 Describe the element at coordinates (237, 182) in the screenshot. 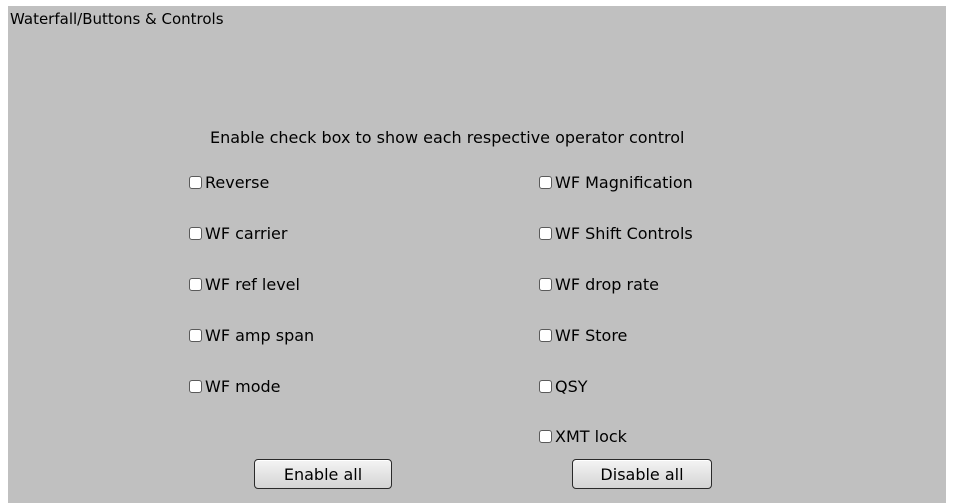

I see `checkbox-label: Reverse` at that location.